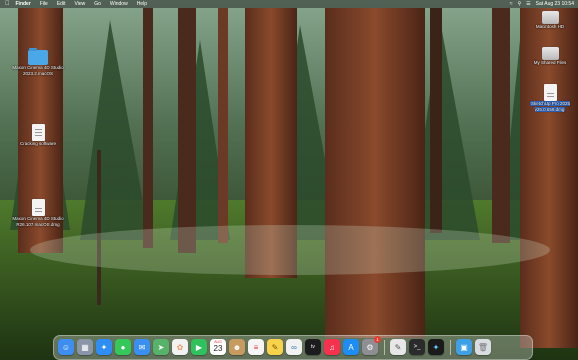  What do you see at coordinates (142, 347) in the screenshot?
I see `mail-icon: ✉` at bounding box center [142, 347].